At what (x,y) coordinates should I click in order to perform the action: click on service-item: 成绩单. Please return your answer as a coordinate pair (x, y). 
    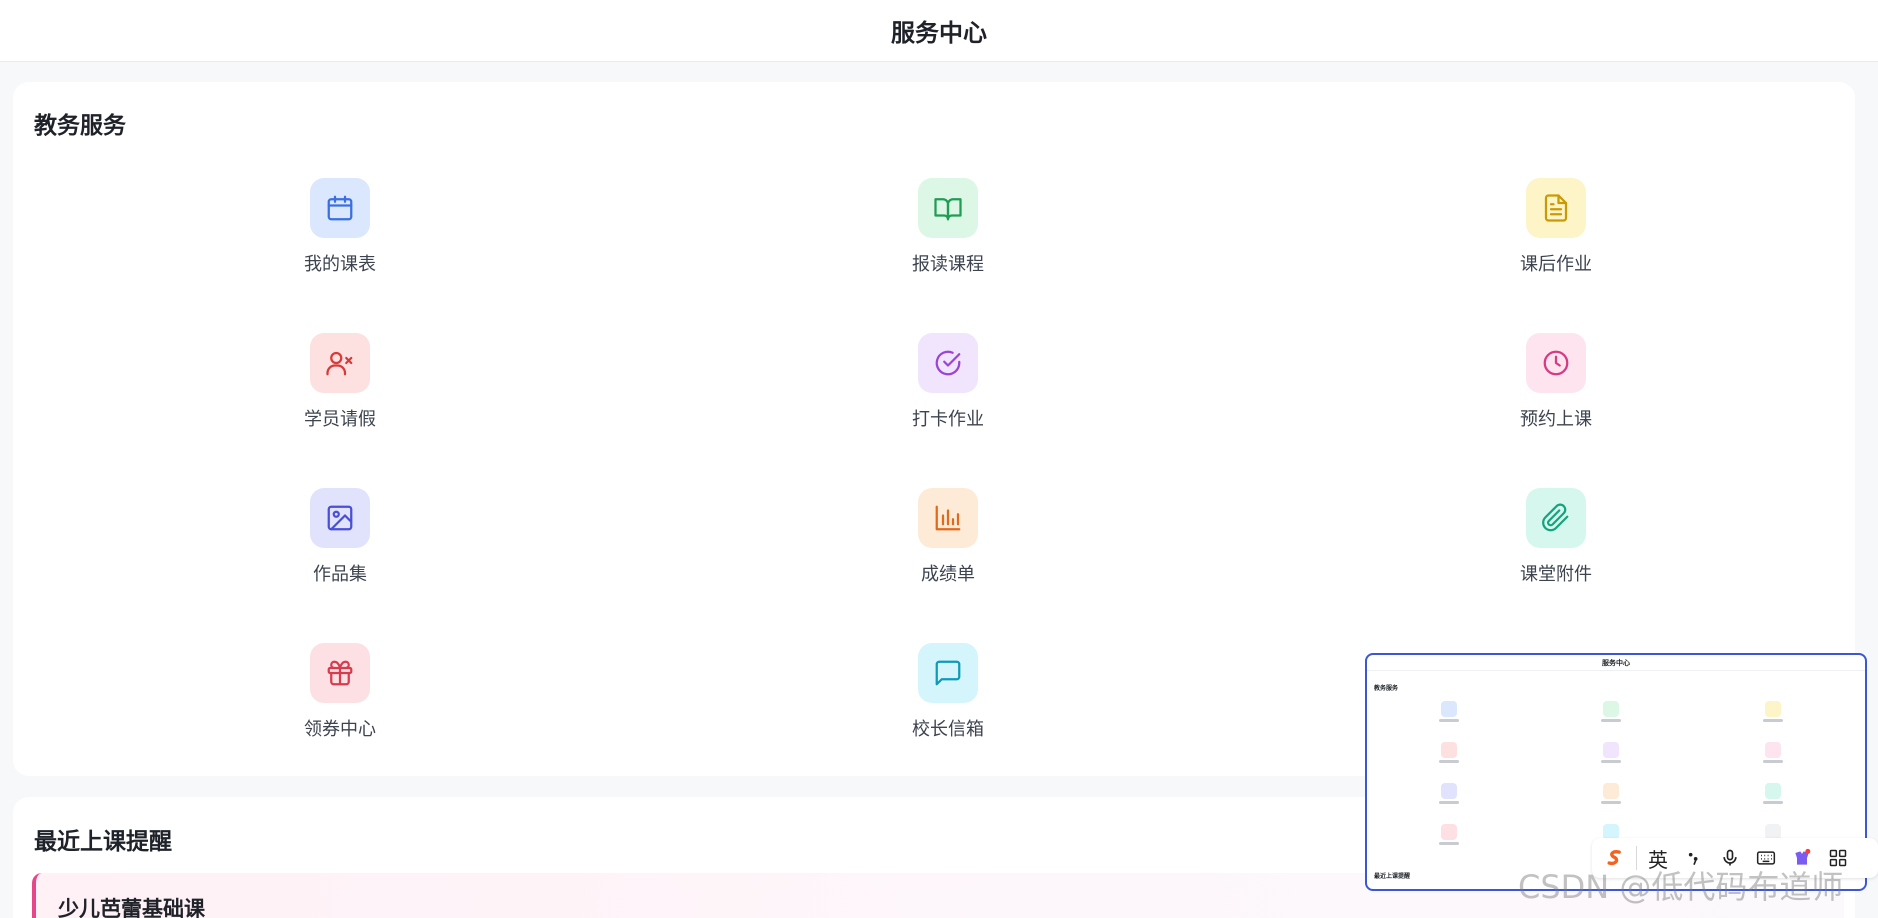
    Looking at the image, I should click on (948, 543).